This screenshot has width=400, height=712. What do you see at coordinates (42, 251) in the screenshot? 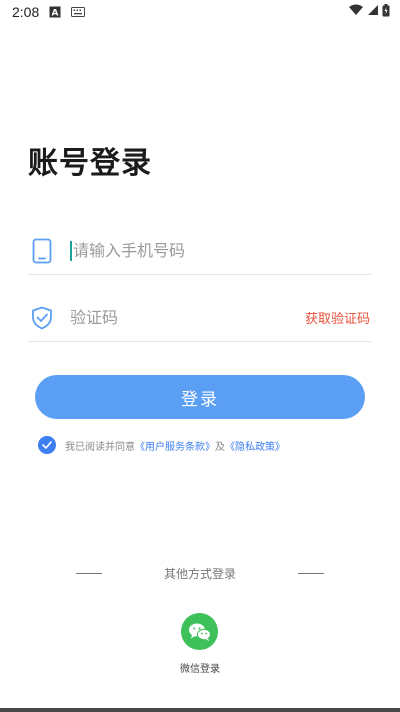
I see `phone-icon` at bounding box center [42, 251].